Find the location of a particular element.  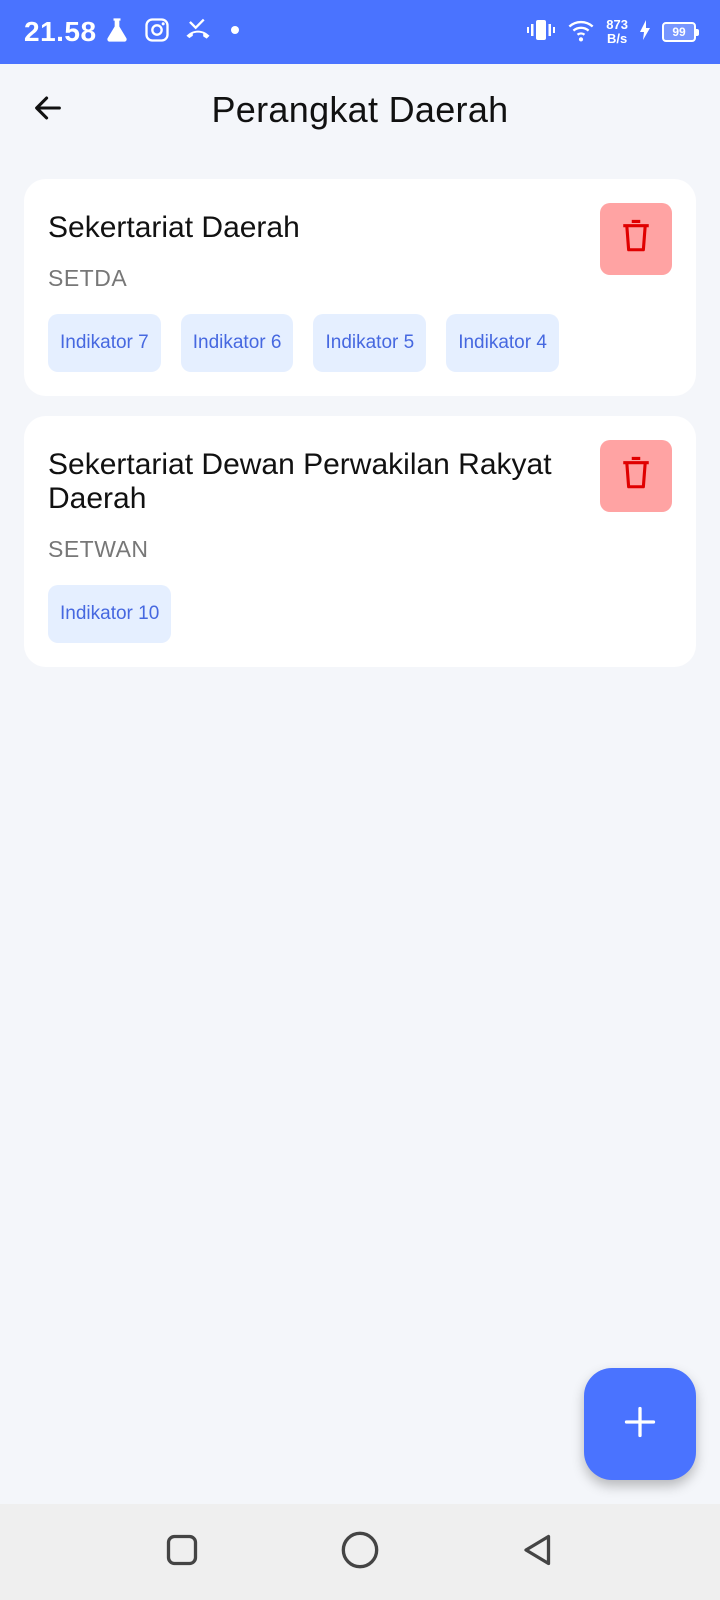

arrow-left-icon is located at coordinates (48, 110).